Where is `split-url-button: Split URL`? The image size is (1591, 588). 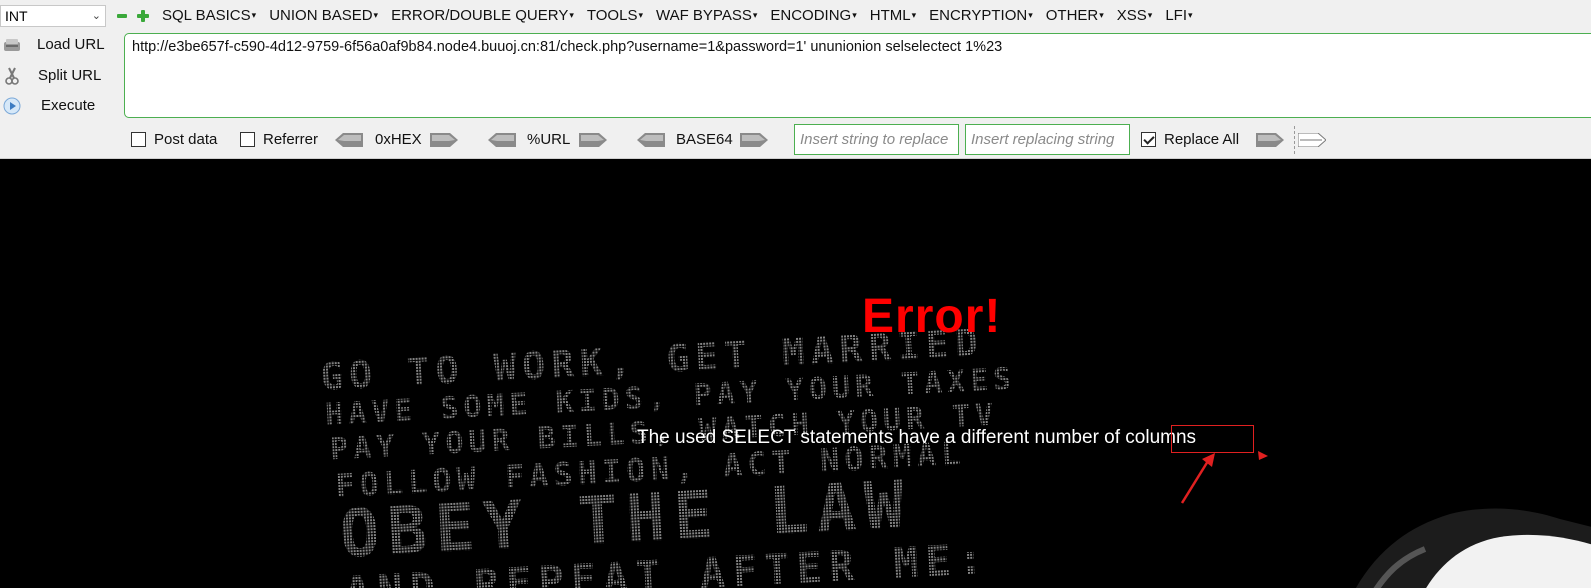 split-url-button: Split URL is located at coordinates (59, 76).